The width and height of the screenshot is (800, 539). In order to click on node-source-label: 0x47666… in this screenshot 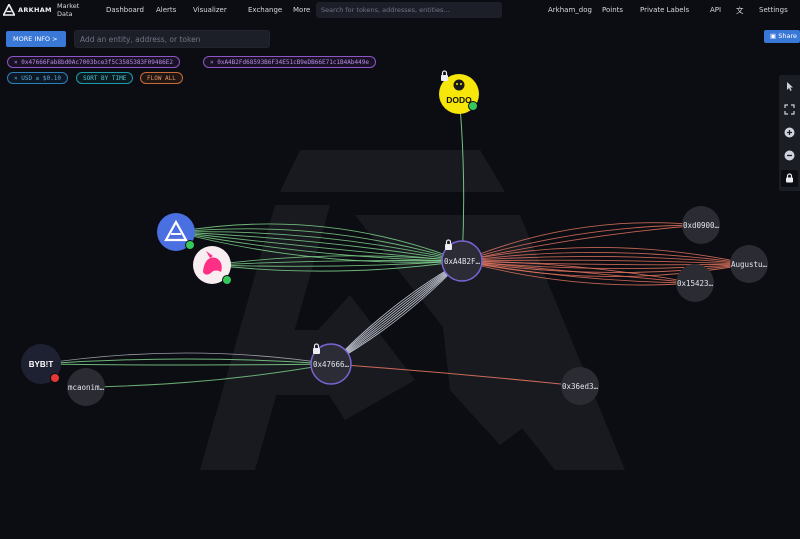, I will do `click(331, 364)`.